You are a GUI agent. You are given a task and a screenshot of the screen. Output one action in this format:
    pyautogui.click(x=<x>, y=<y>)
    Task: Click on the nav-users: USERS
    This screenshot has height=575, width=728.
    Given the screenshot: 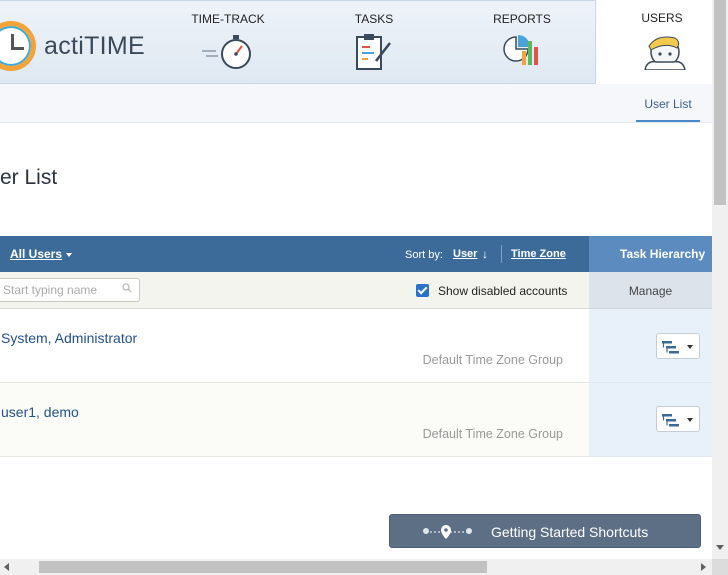 What is the action you would take?
    pyautogui.click(x=662, y=42)
    